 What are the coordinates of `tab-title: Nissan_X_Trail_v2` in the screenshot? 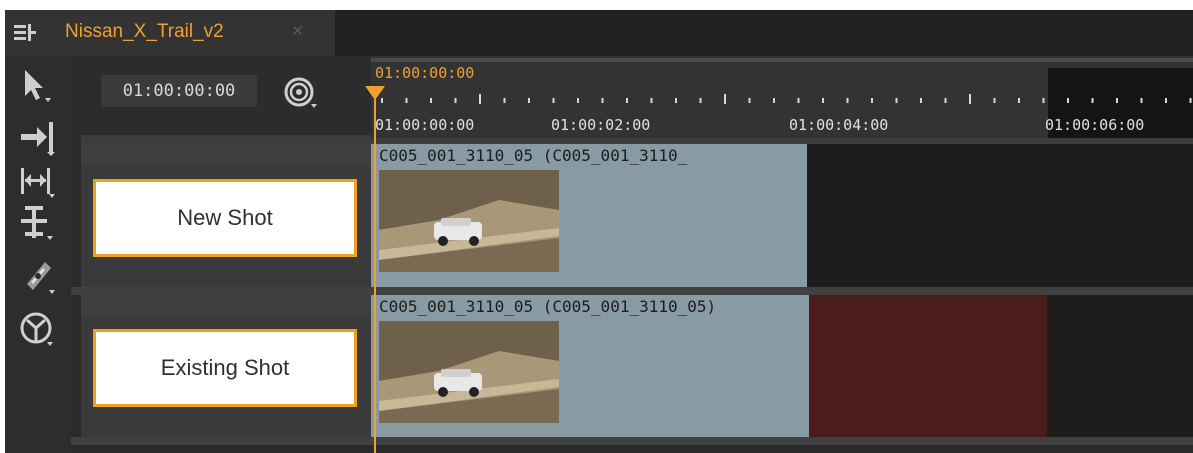 It's located at (144, 31).